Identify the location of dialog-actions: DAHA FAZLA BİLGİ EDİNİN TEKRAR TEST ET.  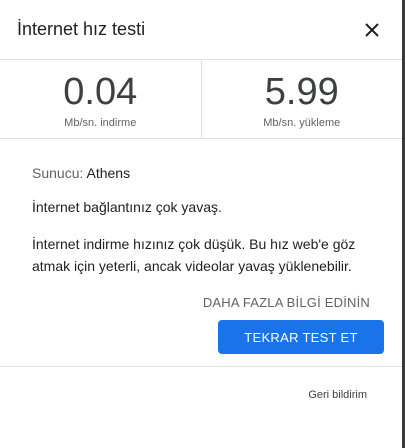
(201, 324).